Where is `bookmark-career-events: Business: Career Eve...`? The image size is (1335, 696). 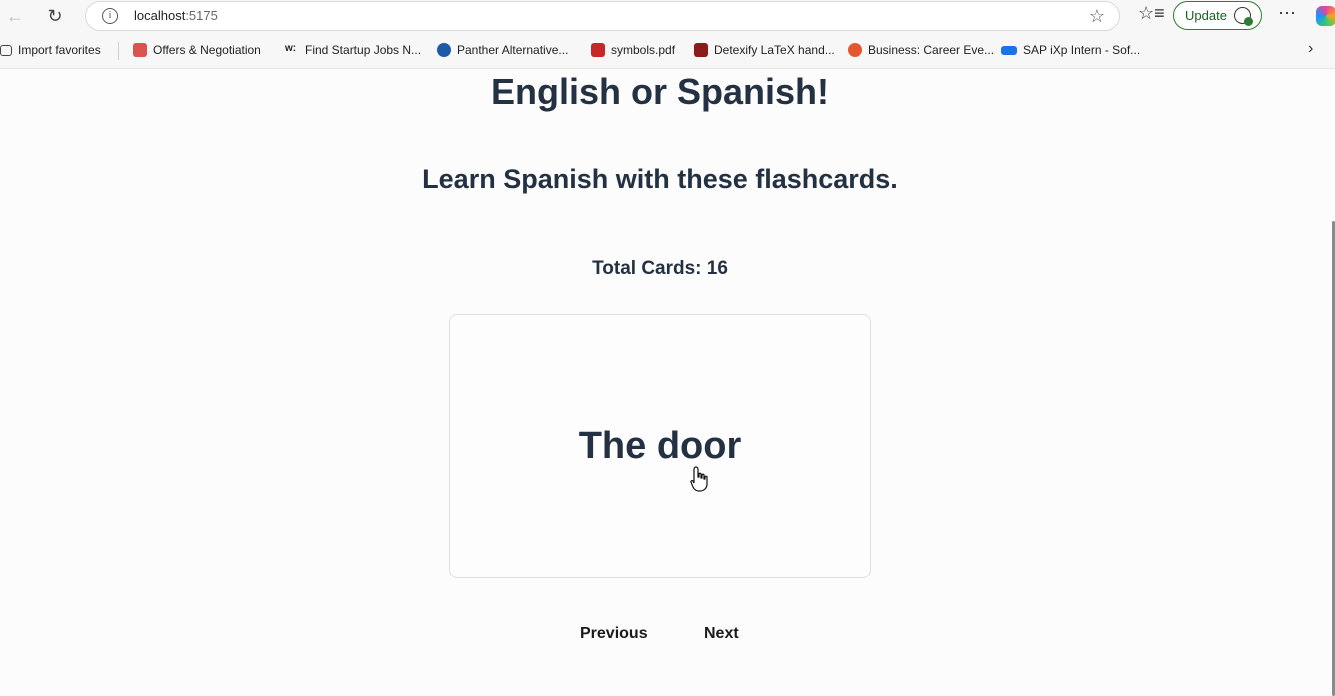
bookmark-career-events: Business: Career Eve... is located at coordinates (921, 50).